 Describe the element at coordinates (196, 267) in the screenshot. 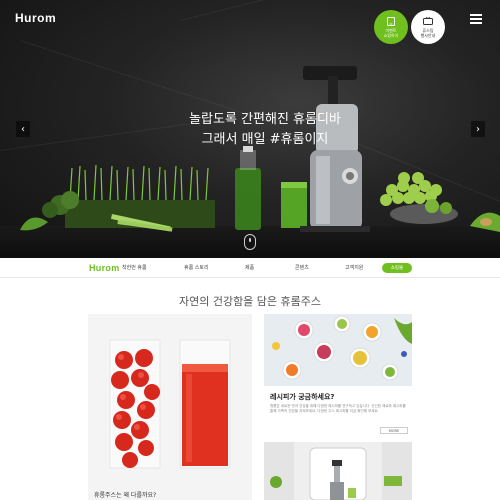

I see `nav-item-story: 휴롬 스토리` at that location.